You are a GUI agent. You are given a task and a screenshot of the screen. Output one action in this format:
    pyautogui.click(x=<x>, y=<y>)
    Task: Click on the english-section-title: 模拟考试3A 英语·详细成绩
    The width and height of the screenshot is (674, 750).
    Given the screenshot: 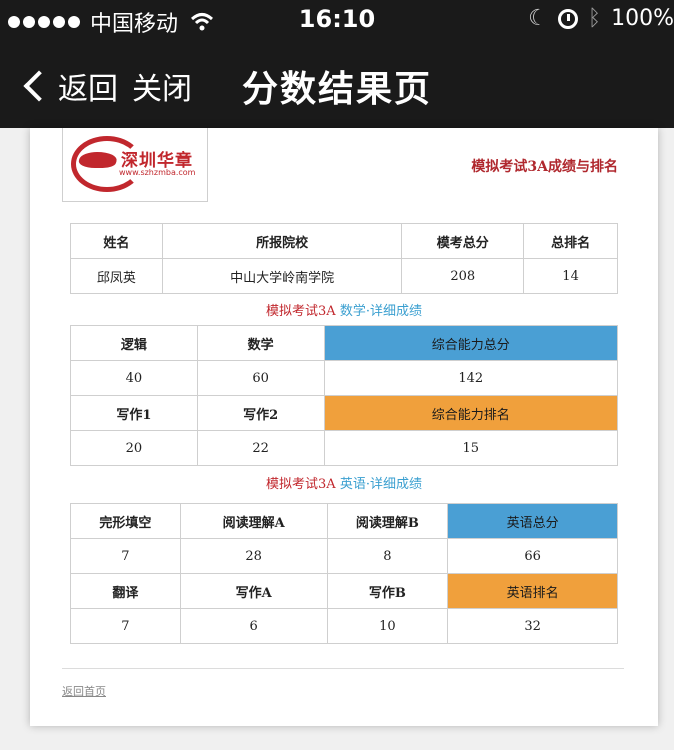 What is the action you would take?
    pyautogui.click(x=344, y=484)
    